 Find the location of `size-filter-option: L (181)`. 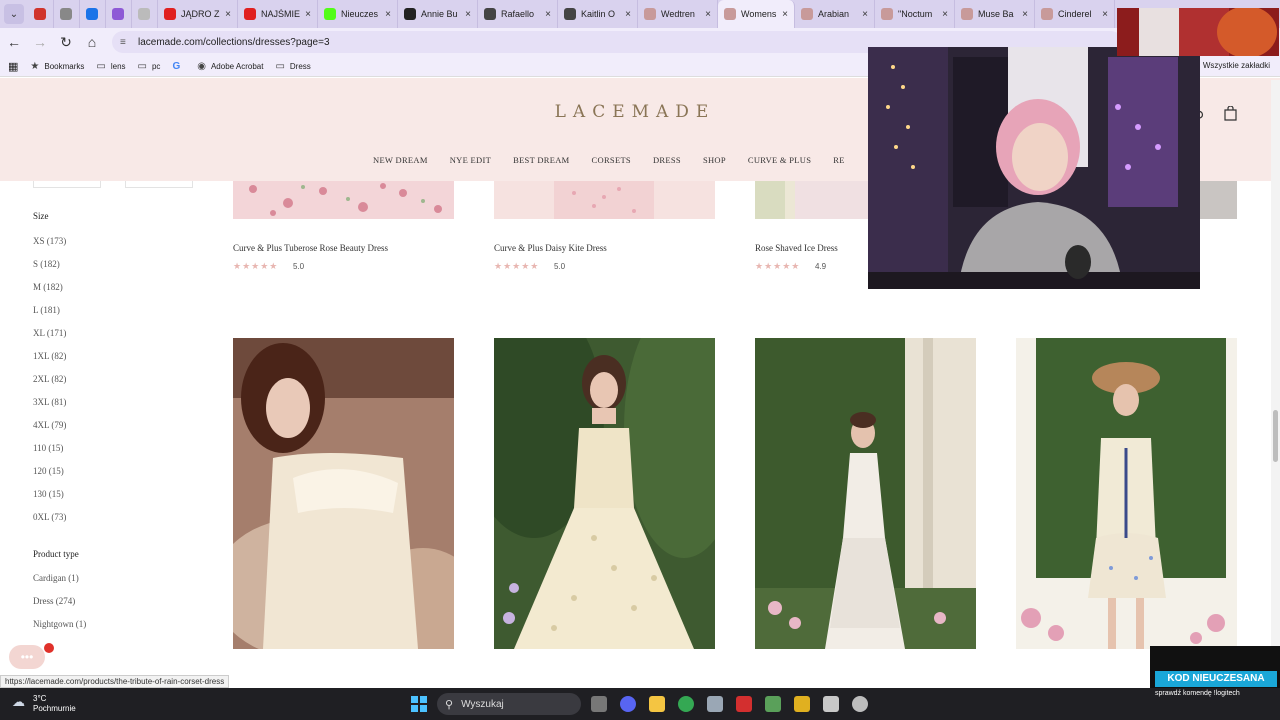

size-filter-option: L (181) is located at coordinates (46, 310).